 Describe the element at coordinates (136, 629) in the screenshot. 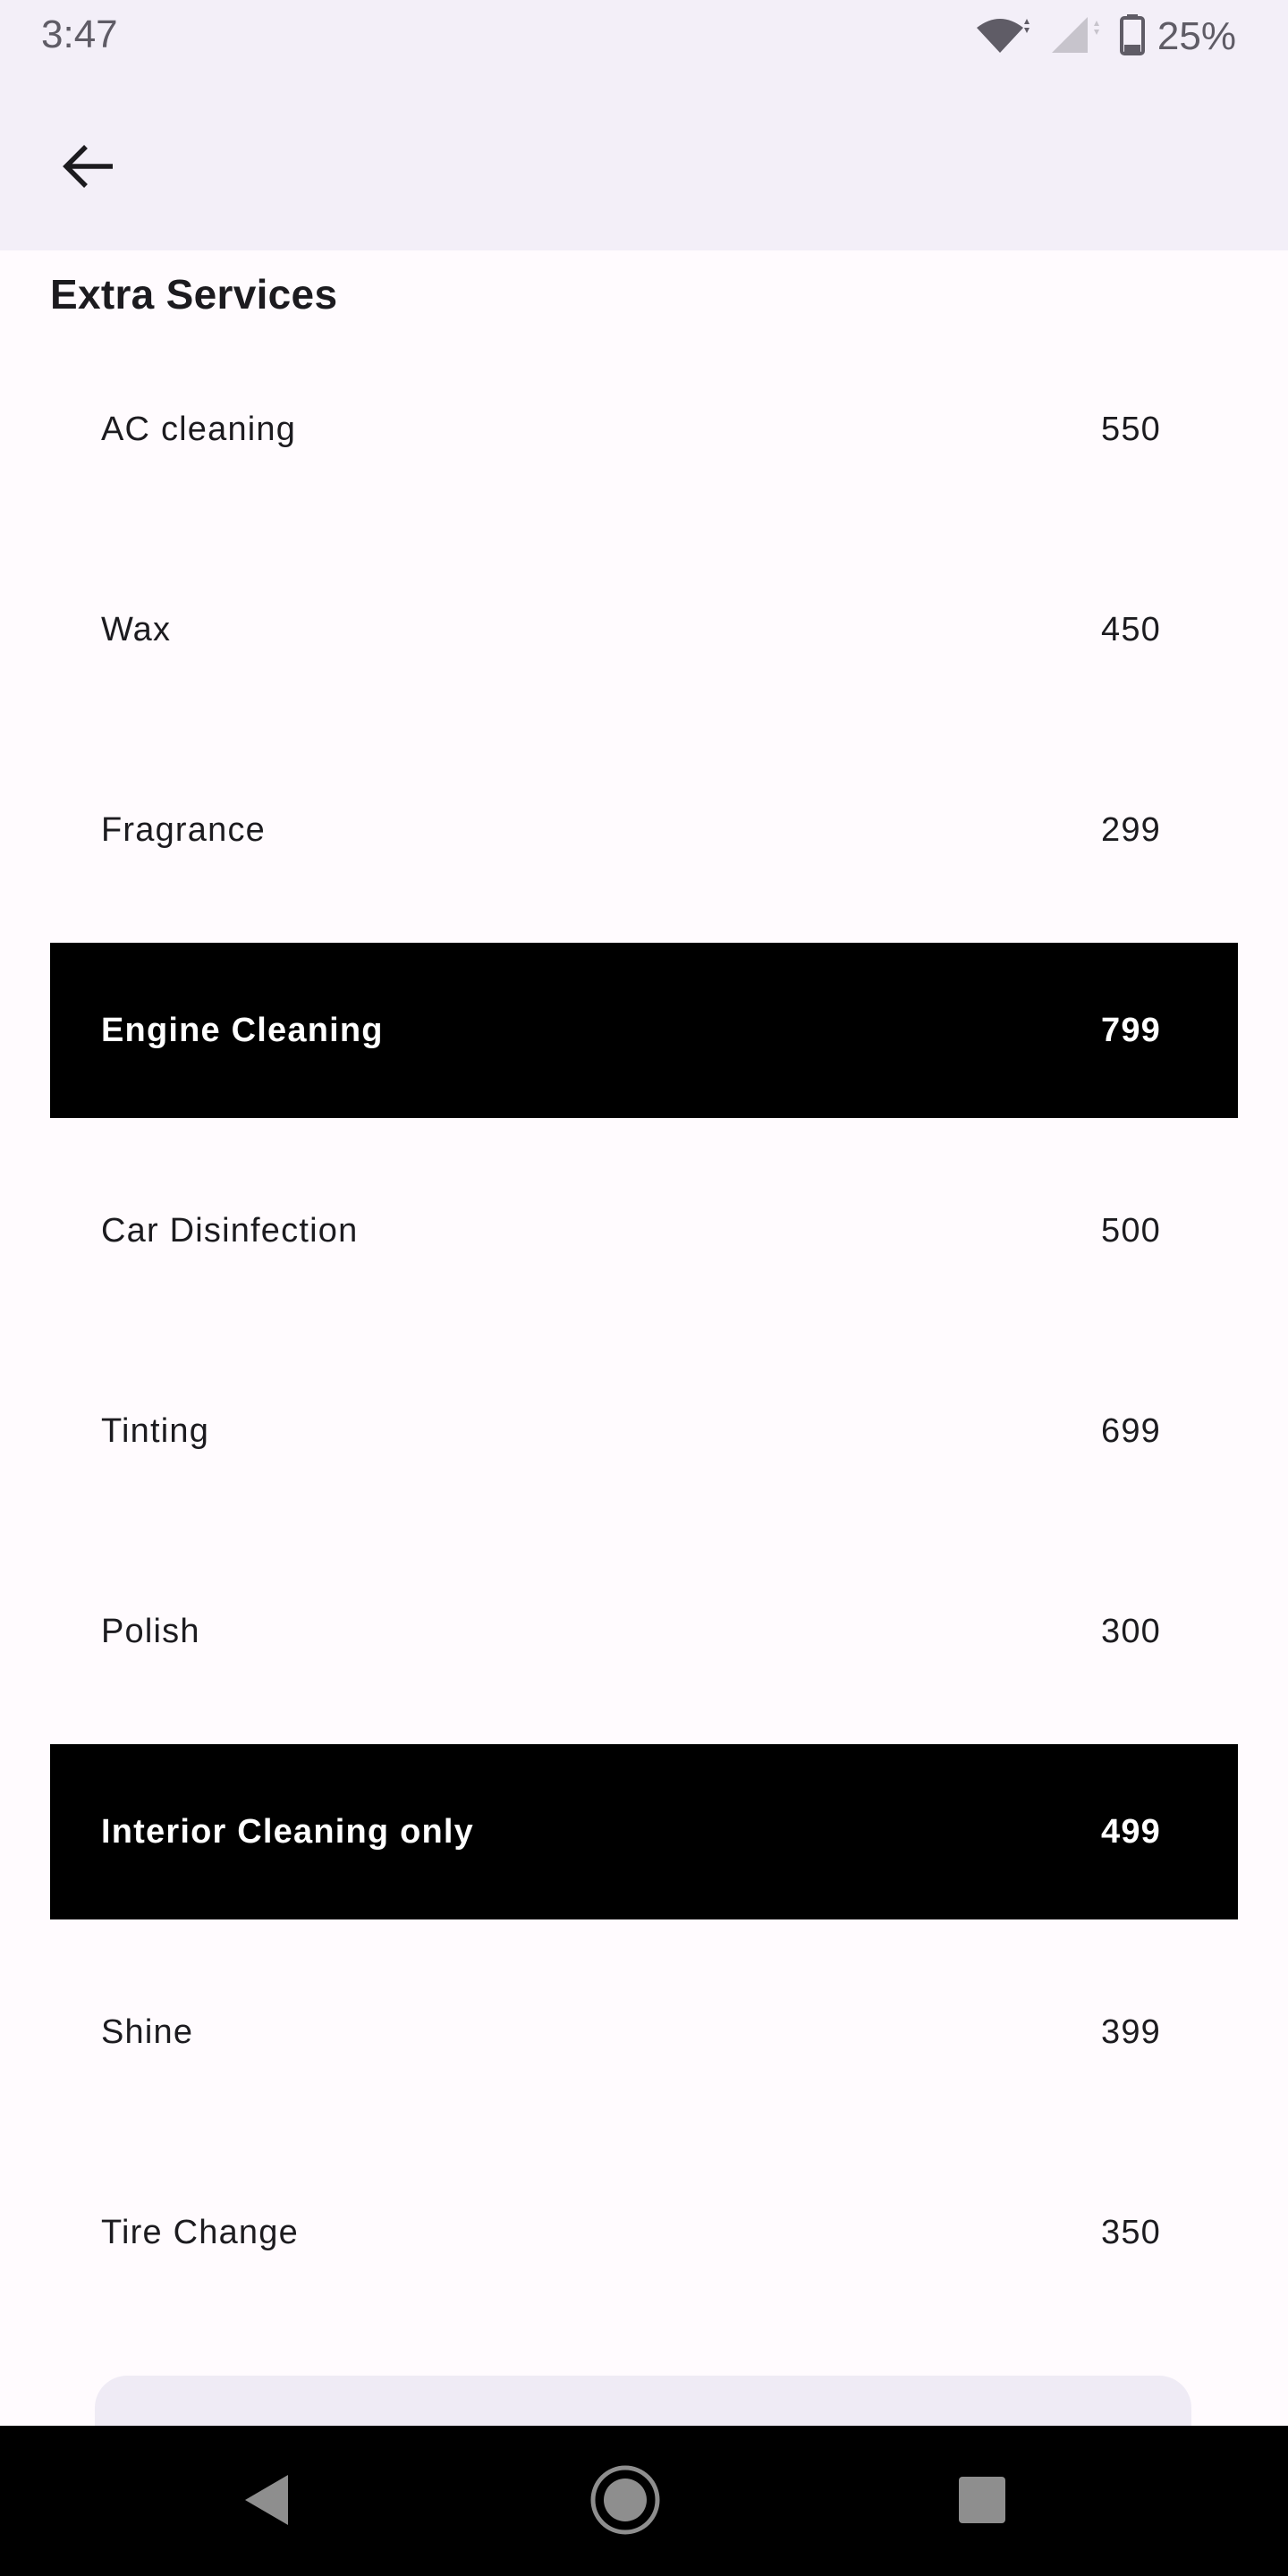

I see `service-name: Wax` at that location.